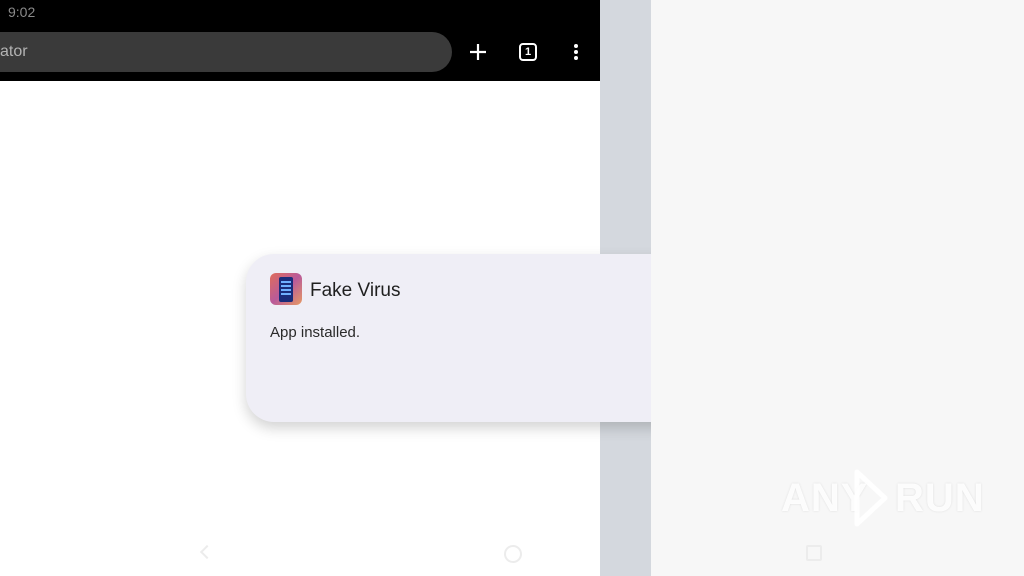 The height and width of the screenshot is (576, 1024). What do you see at coordinates (448, 338) in the screenshot?
I see `install-notification: Fake Virus App installed.` at bounding box center [448, 338].